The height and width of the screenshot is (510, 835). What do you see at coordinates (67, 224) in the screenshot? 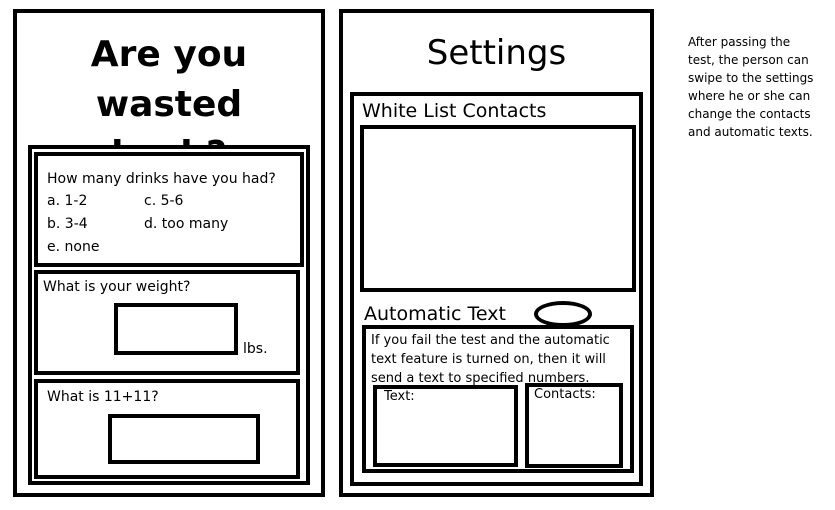
I see `drinks-option-b: b. 3-4` at bounding box center [67, 224].